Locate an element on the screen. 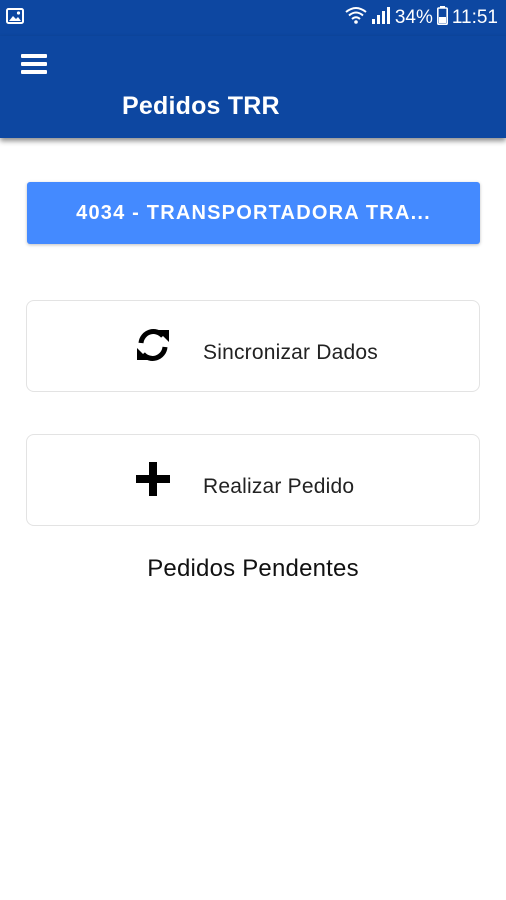 The width and height of the screenshot is (506, 900). wifi-icon is located at coordinates (356, 18).